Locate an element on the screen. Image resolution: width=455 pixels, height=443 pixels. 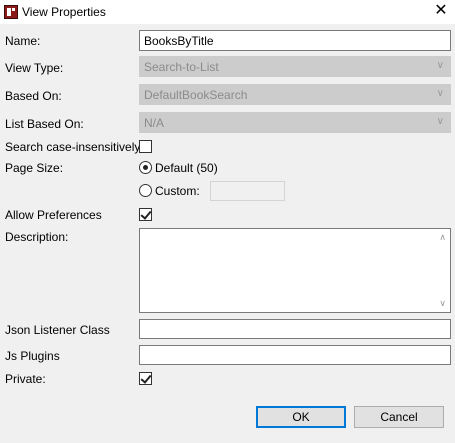
close-icon: ✕ is located at coordinates (441, 11).